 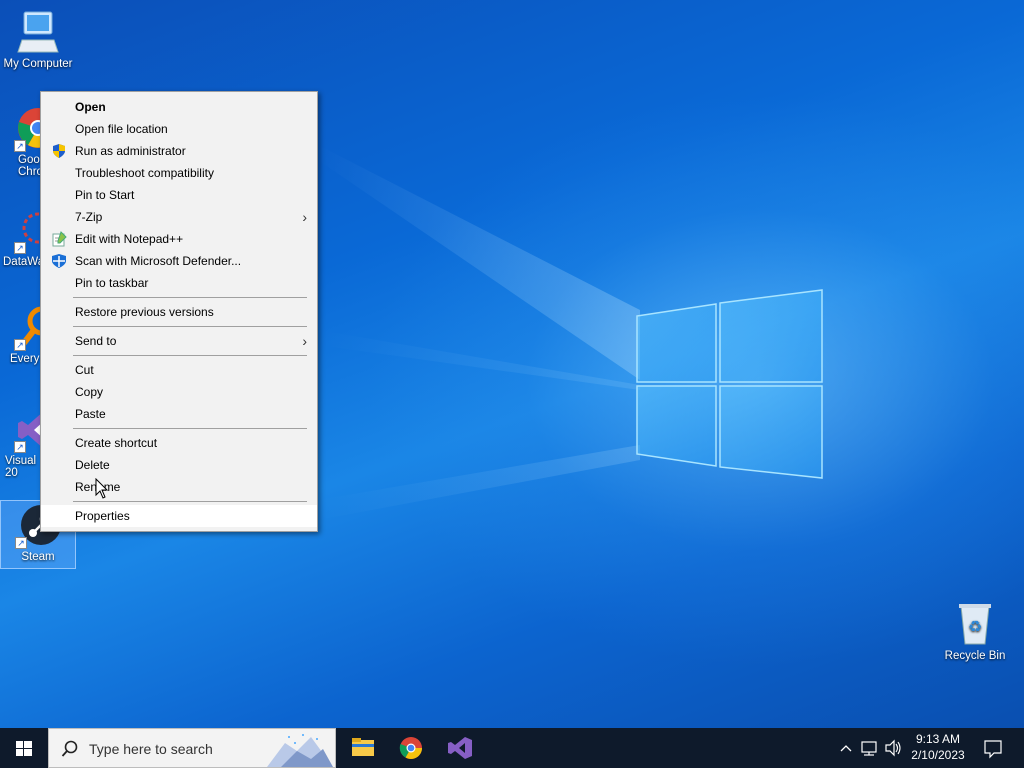 What do you see at coordinates (59, 239) in the screenshot?
I see `notepadpp-icon` at bounding box center [59, 239].